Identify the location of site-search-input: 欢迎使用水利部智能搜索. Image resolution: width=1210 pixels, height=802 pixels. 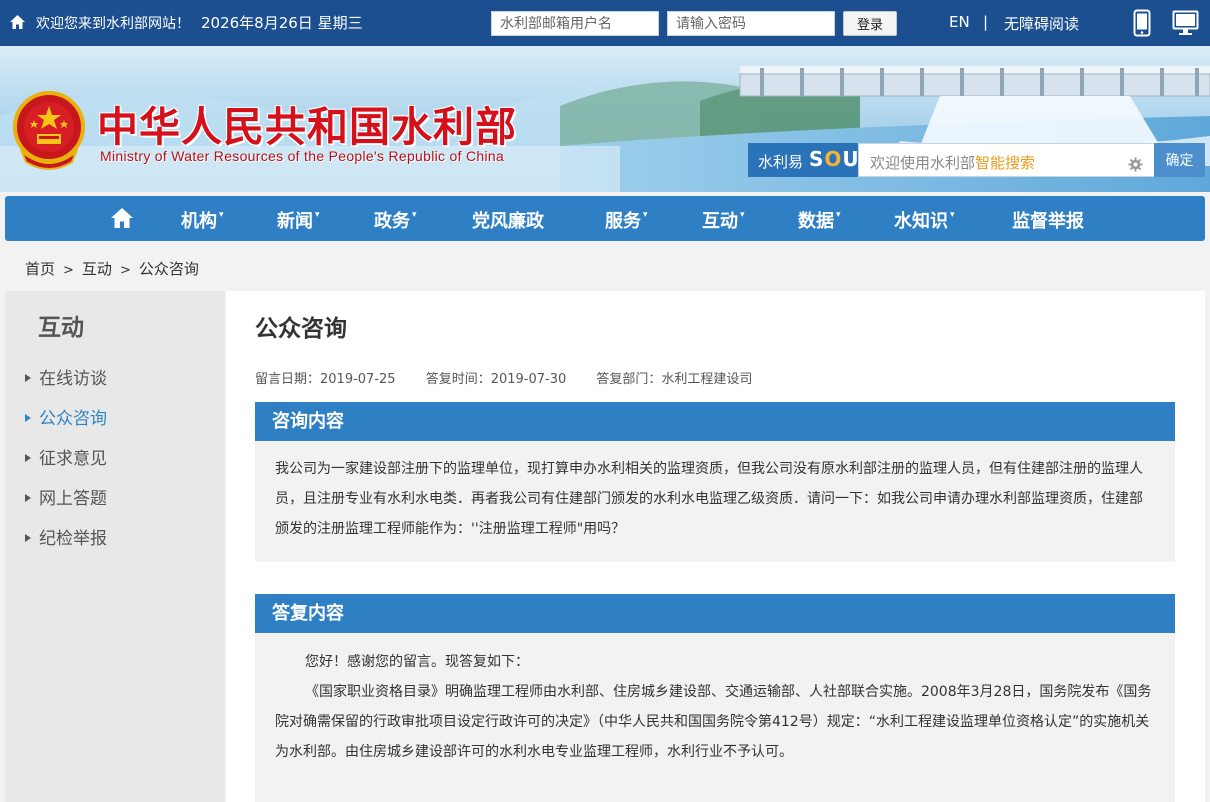
(1006, 160).